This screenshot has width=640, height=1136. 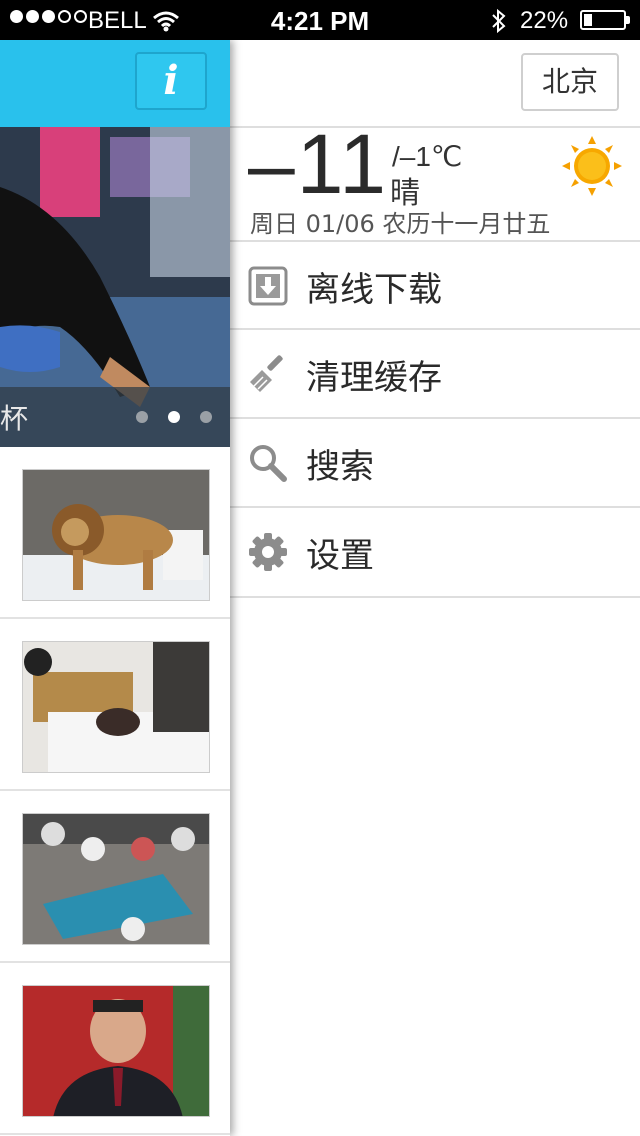 I want to click on temperature-current: –11, so click(x=318, y=164).